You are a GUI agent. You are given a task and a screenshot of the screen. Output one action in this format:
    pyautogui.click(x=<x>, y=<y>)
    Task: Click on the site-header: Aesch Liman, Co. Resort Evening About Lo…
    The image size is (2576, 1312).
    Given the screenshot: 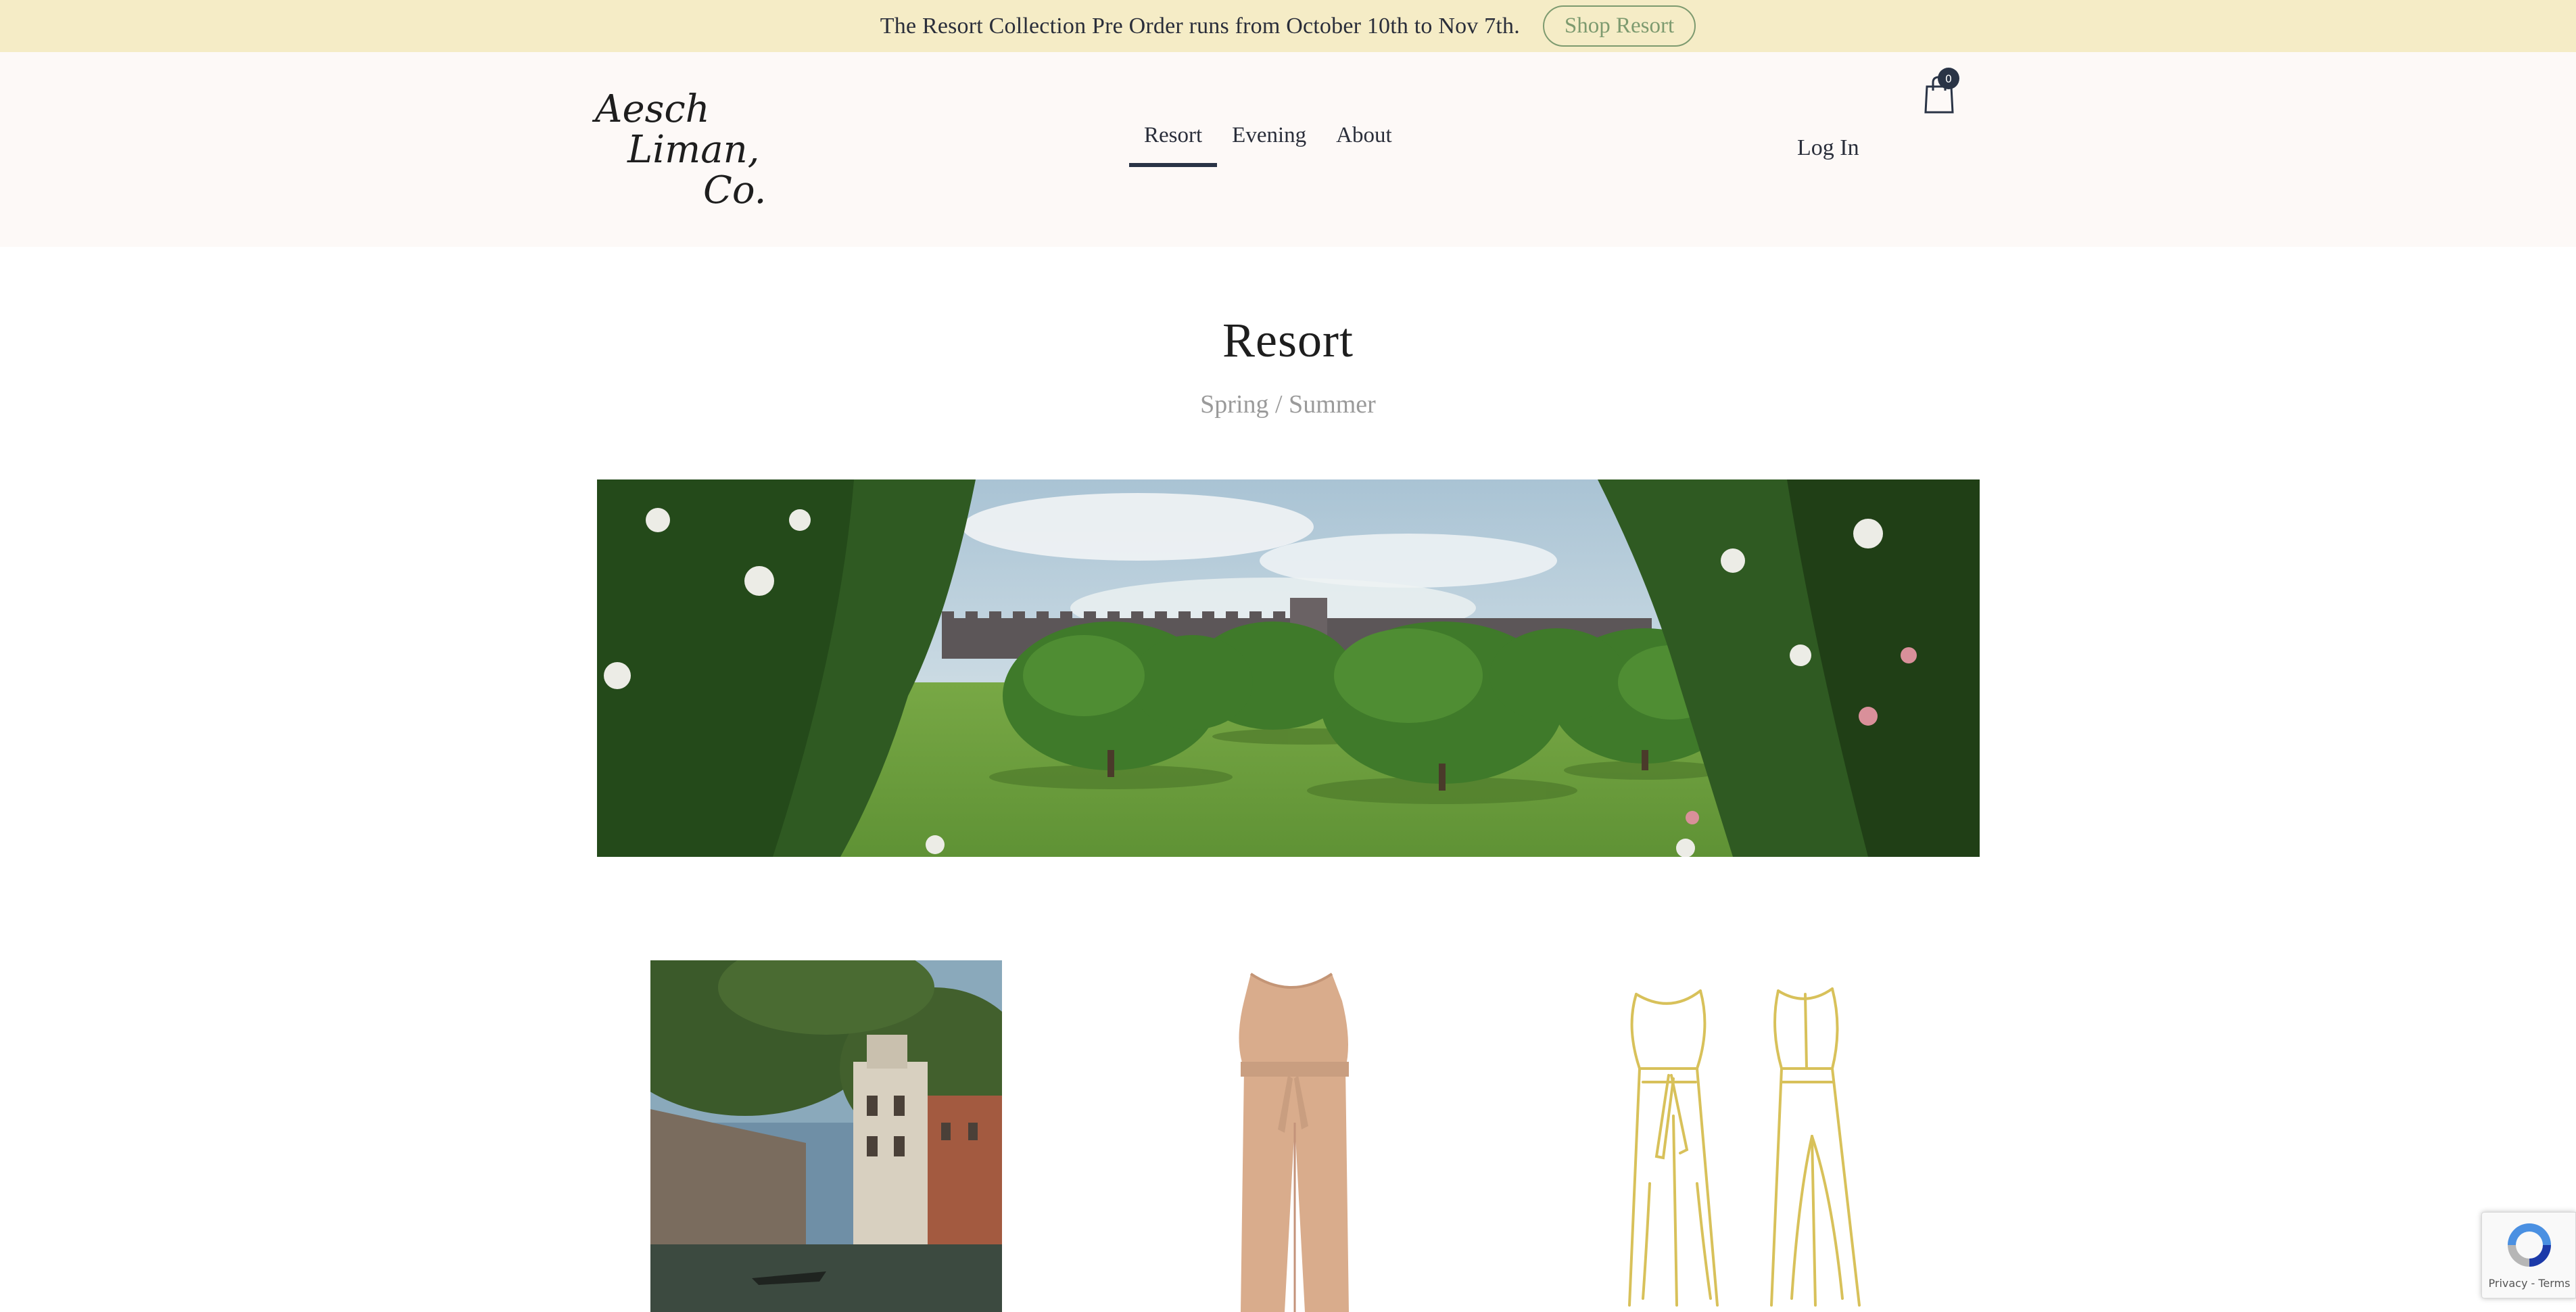 What is the action you would take?
    pyautogui.click(x=1288, y=149)
    